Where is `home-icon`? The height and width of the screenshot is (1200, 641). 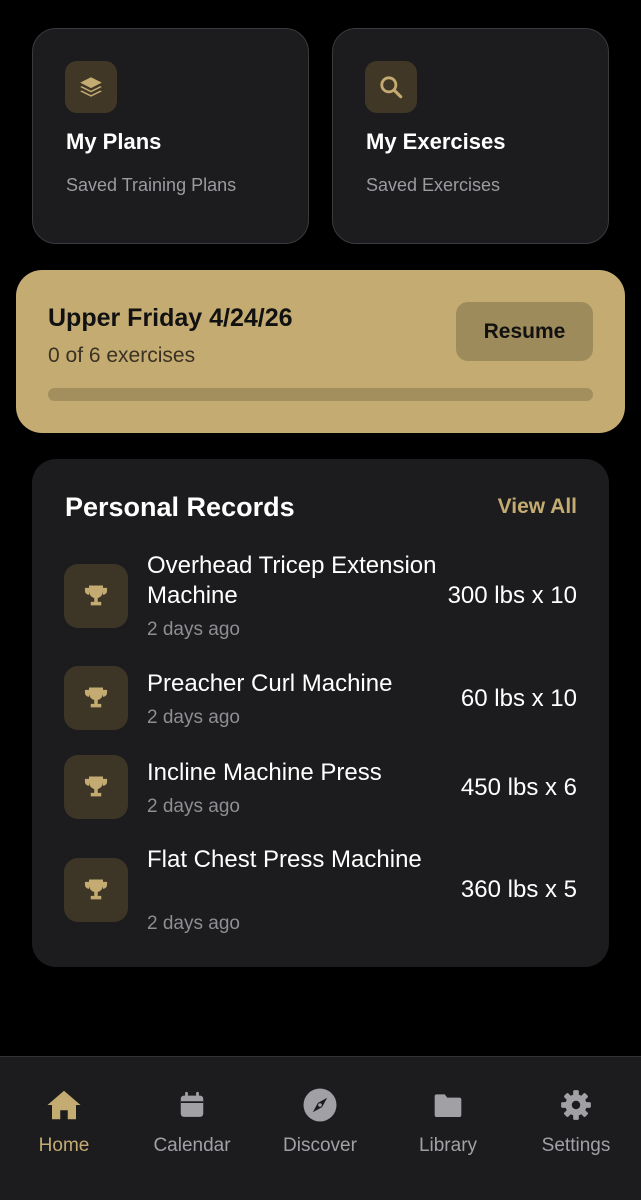 home-icon is located at coordinates (64, 1105).